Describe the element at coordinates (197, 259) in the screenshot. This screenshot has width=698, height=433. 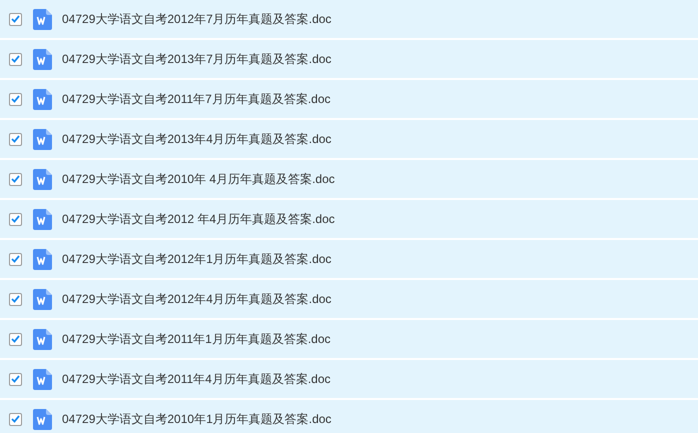
I see `file-name: 04729大学语文自考2012年1月历年真题及答案.doc` at that location.